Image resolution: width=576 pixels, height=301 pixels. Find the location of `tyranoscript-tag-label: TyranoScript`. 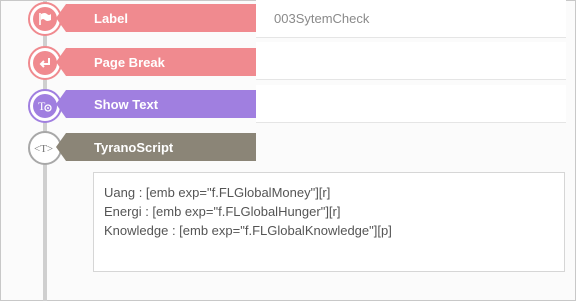

tyranoscript-tag-label: TyranoScript is located at coordinates (134, 147).